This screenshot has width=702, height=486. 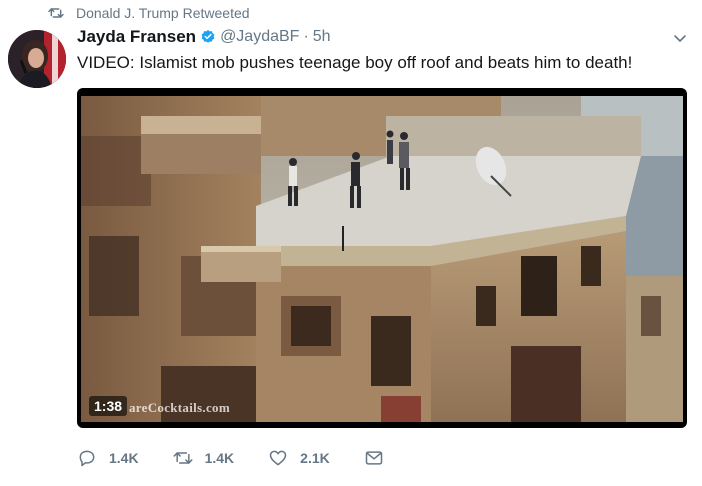 What do you see at coordinates (680, 38) in the screenshot?
I see `chevron-down-icon` at bounding box center [680, 38].